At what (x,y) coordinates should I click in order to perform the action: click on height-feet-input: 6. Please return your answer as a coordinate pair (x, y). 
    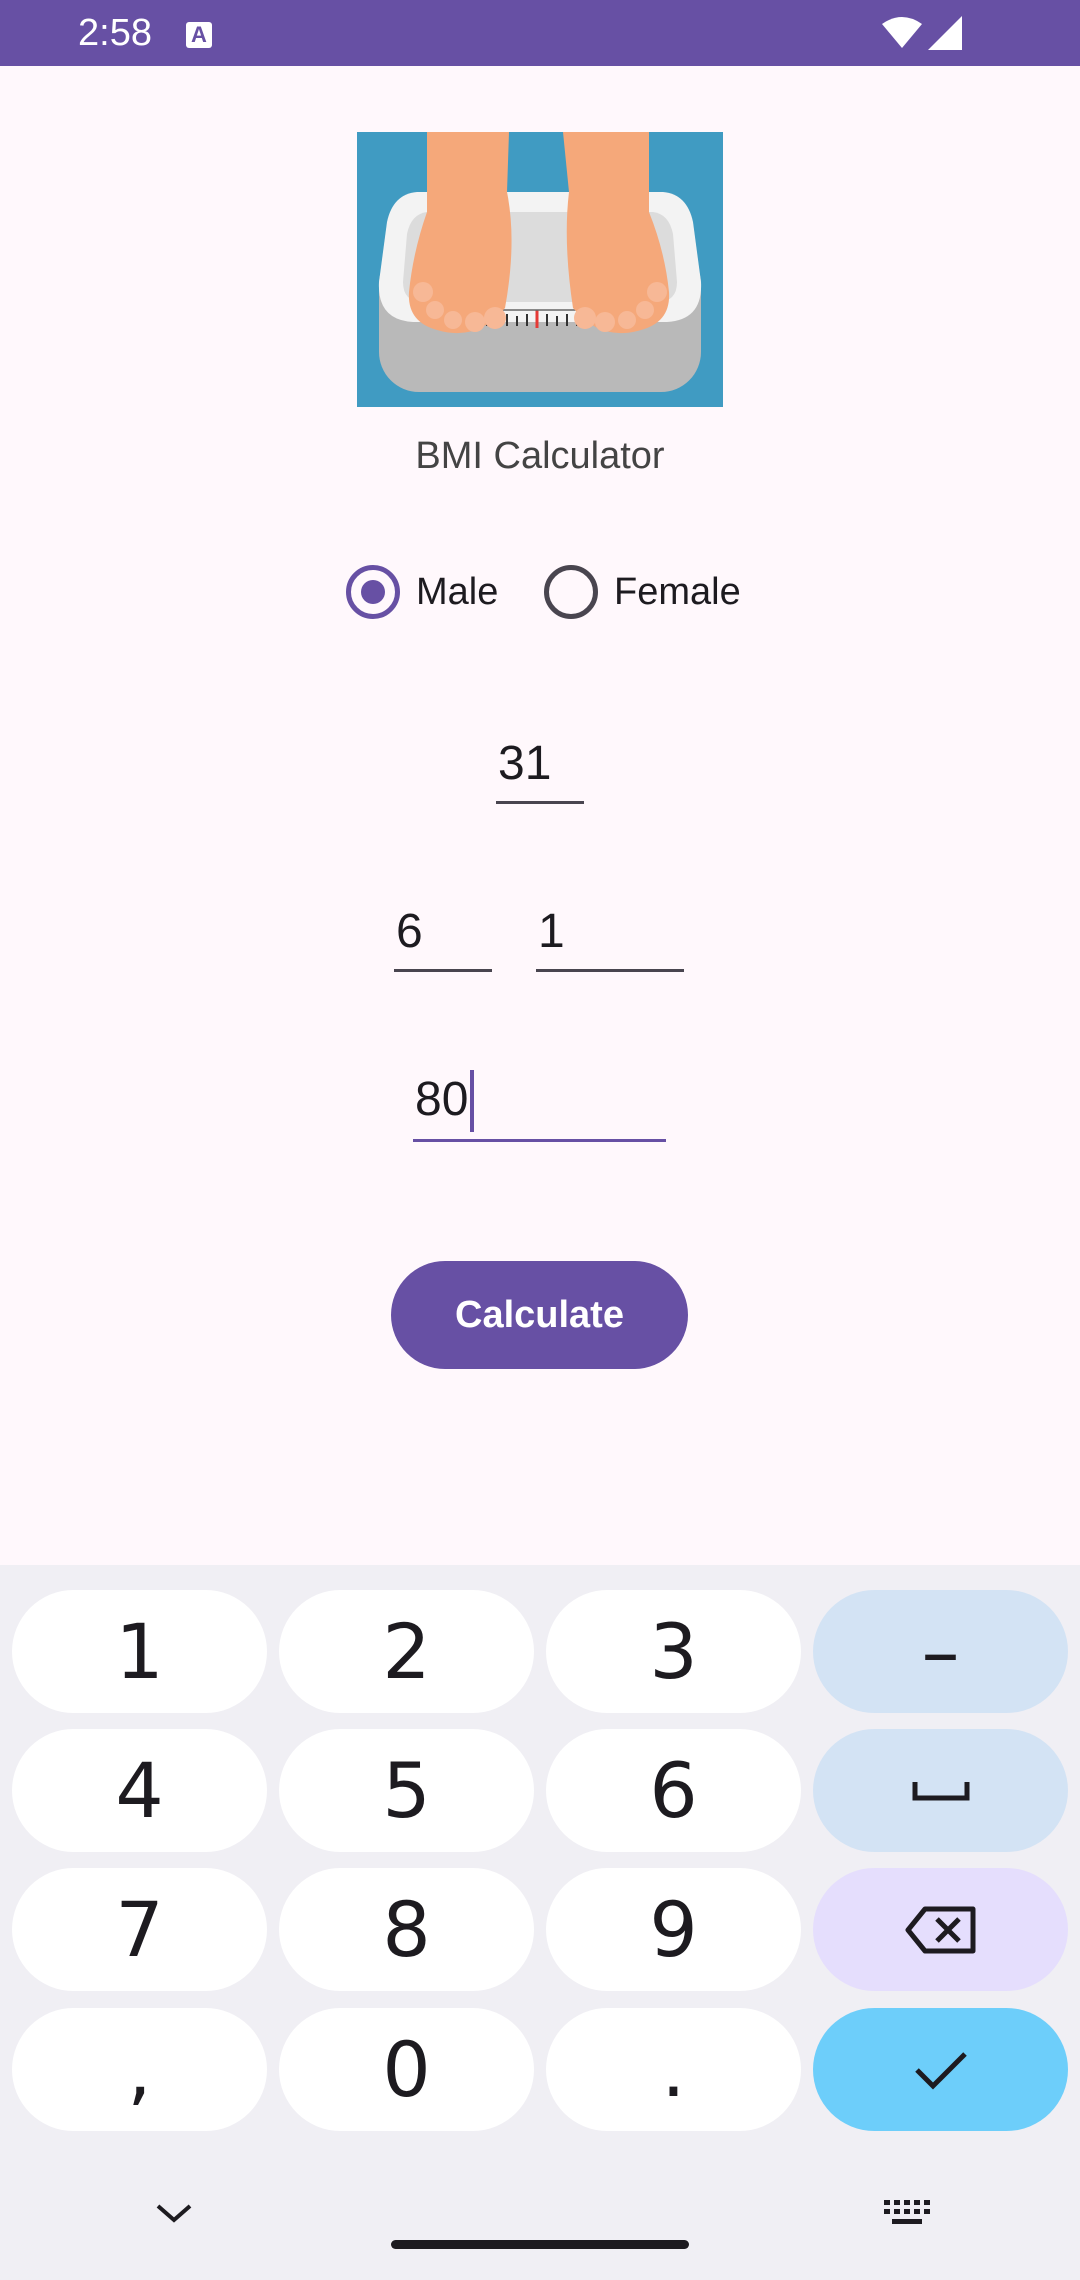
    Looking at the image, I should click on (443, 937).